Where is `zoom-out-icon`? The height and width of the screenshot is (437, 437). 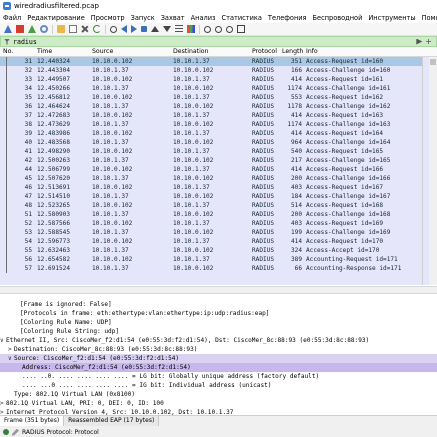
zoom-out-icon is located at coordinates (218, 29).